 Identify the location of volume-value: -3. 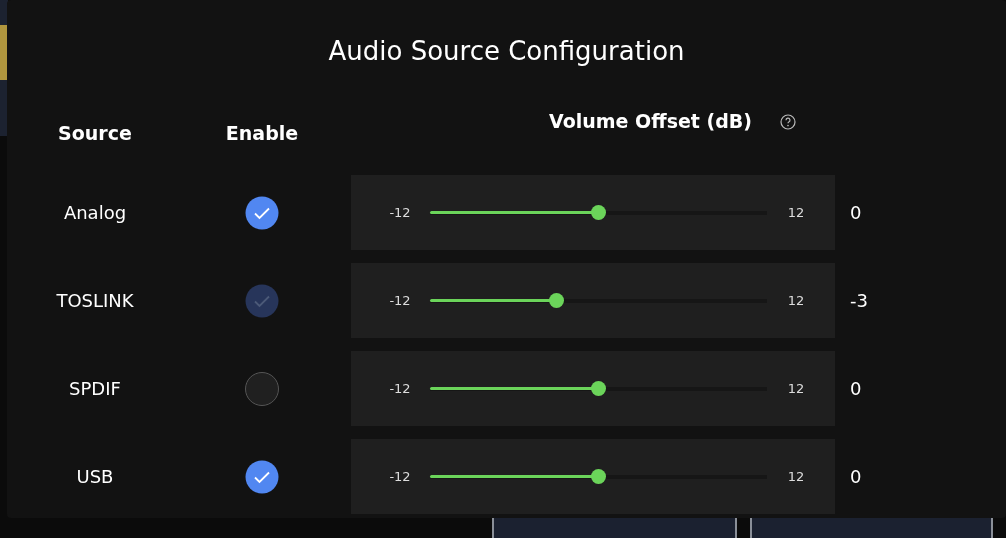
(859, 300).